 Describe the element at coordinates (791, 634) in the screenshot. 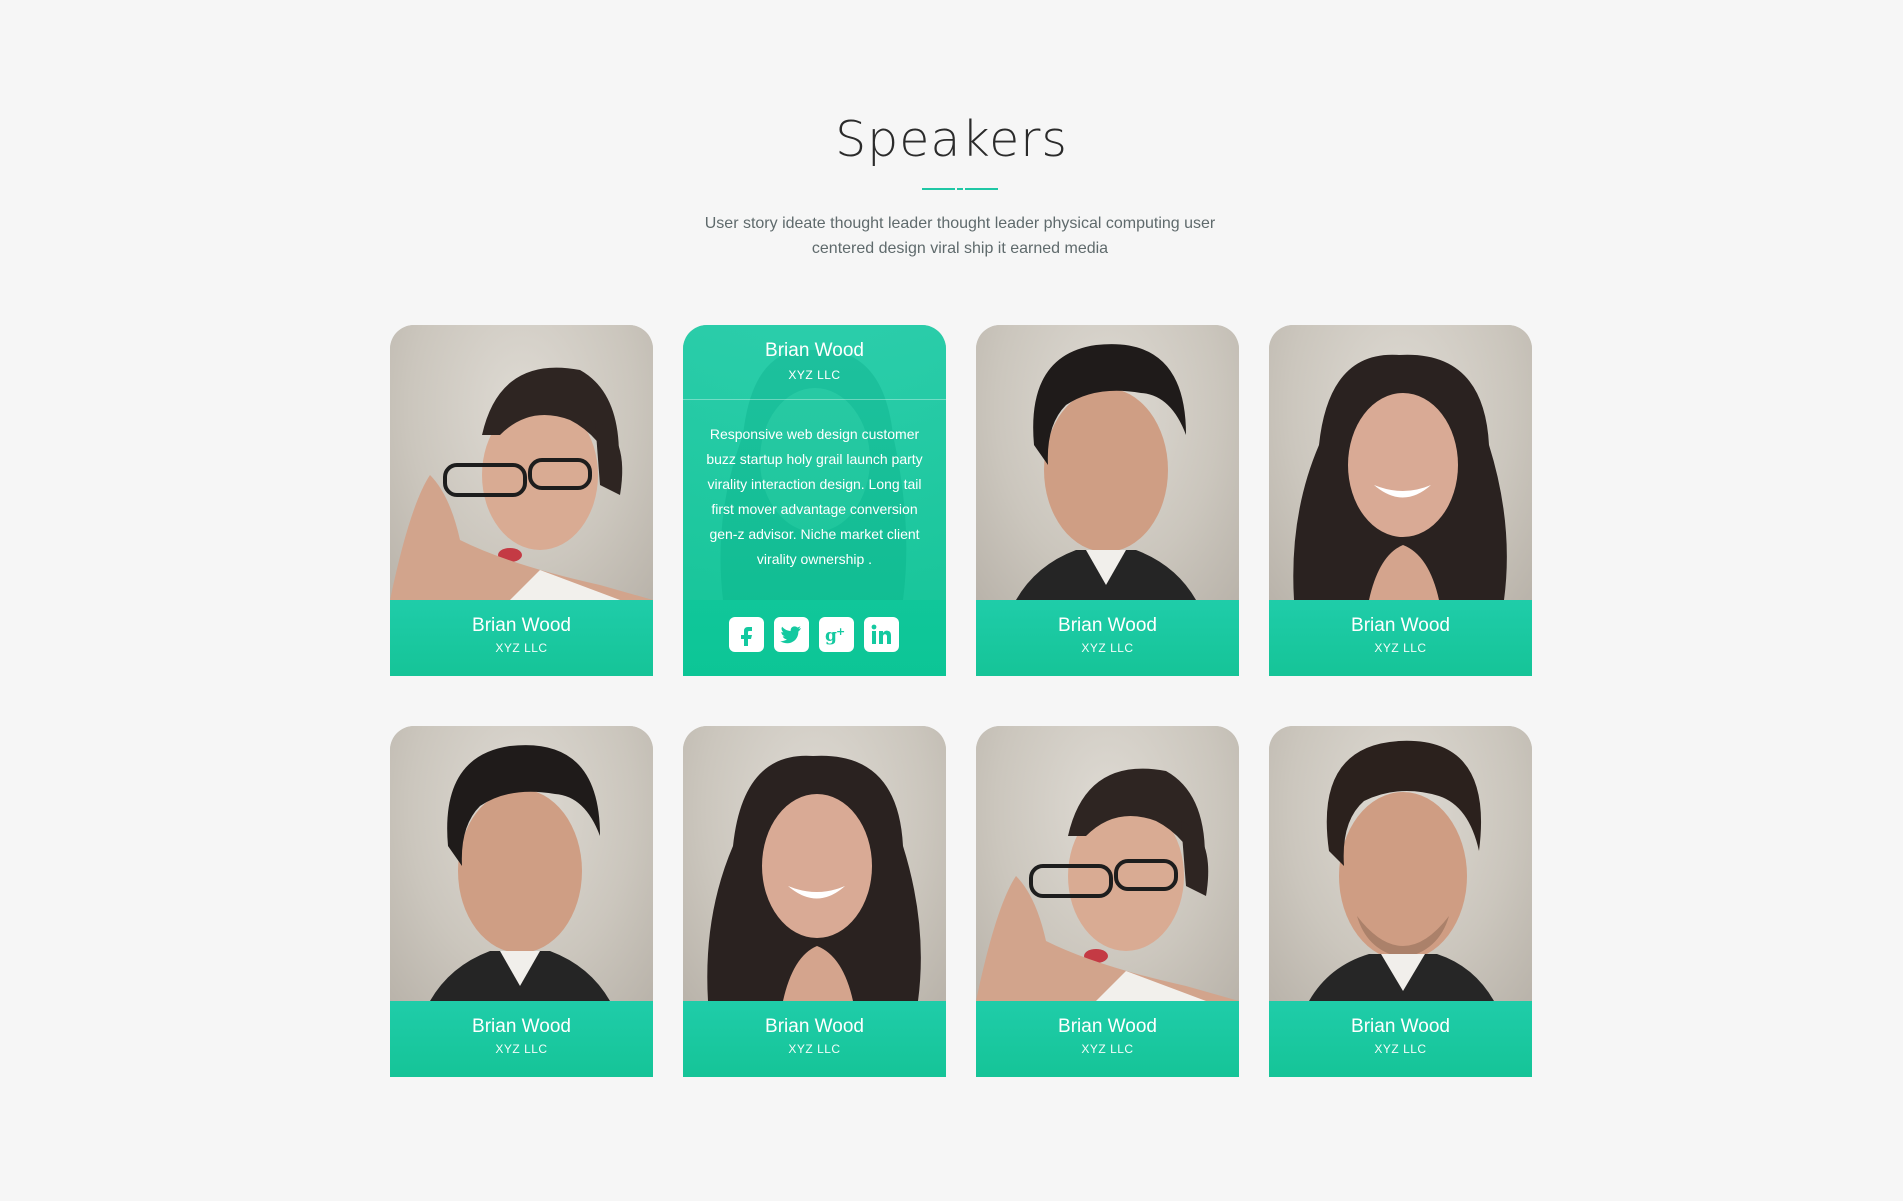

I see `twitter-icon` at that location.